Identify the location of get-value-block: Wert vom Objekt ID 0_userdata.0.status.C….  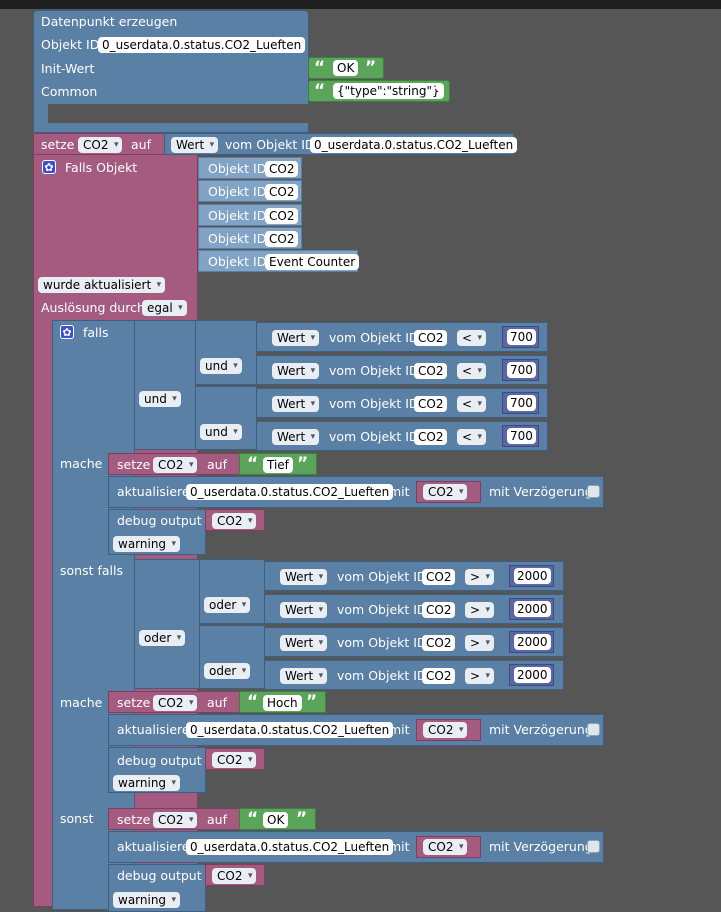
(341, 144).